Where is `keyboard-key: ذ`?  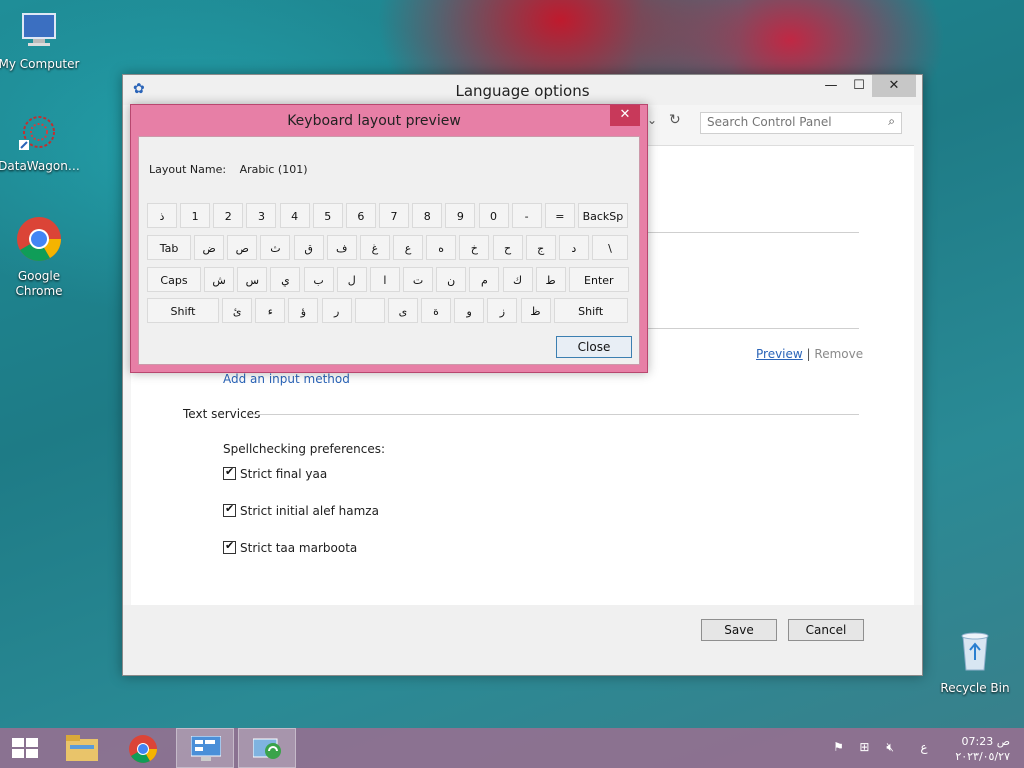 keyboard-key: ذ is located at coordinates (162, 215).